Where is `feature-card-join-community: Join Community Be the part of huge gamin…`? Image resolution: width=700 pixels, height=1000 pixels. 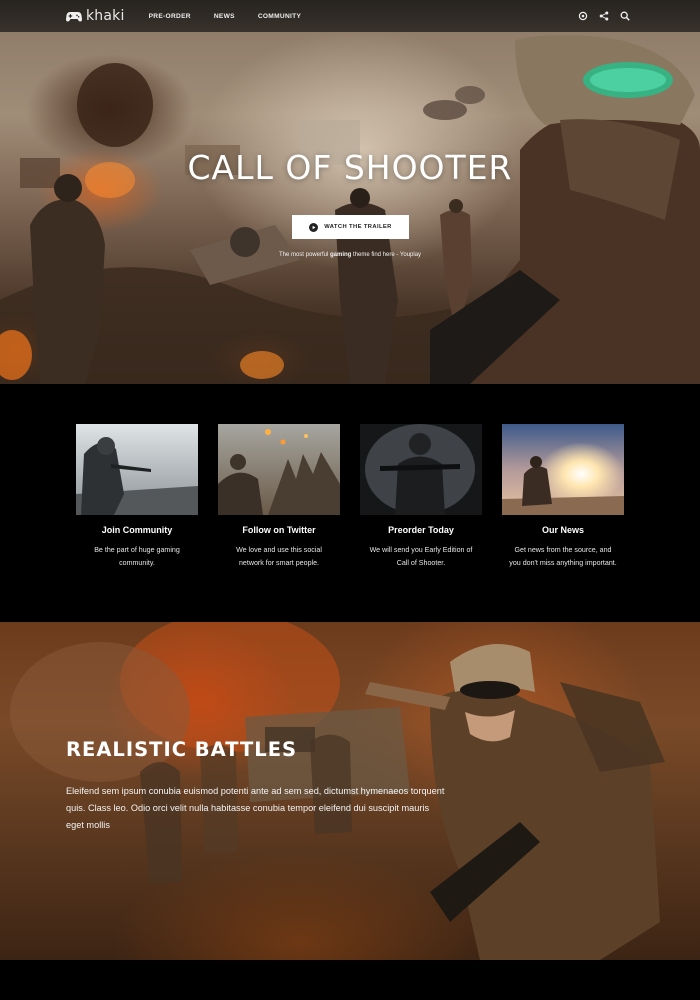
feature-card-join-community: Join Community Be the part of huge gamin… is located at coordinates (137, 497).